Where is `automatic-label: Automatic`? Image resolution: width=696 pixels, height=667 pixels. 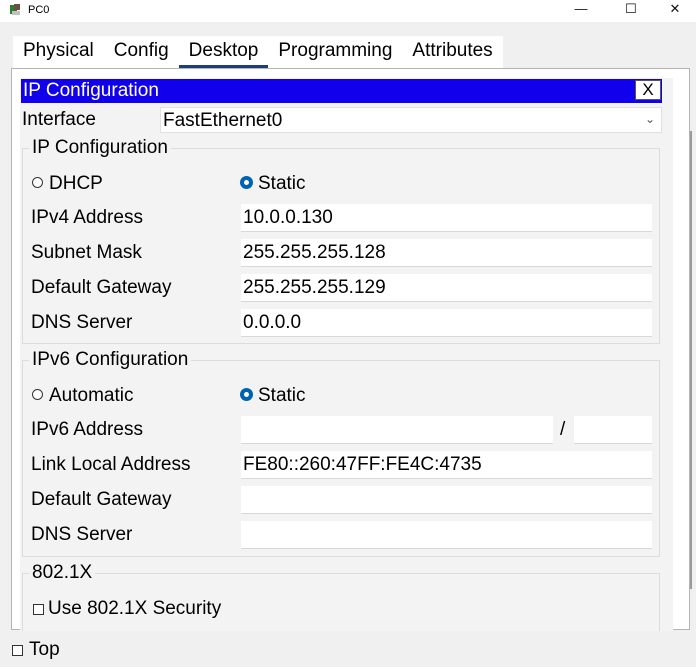 automatic-label: Automatic is located at coordinates (91, 395).